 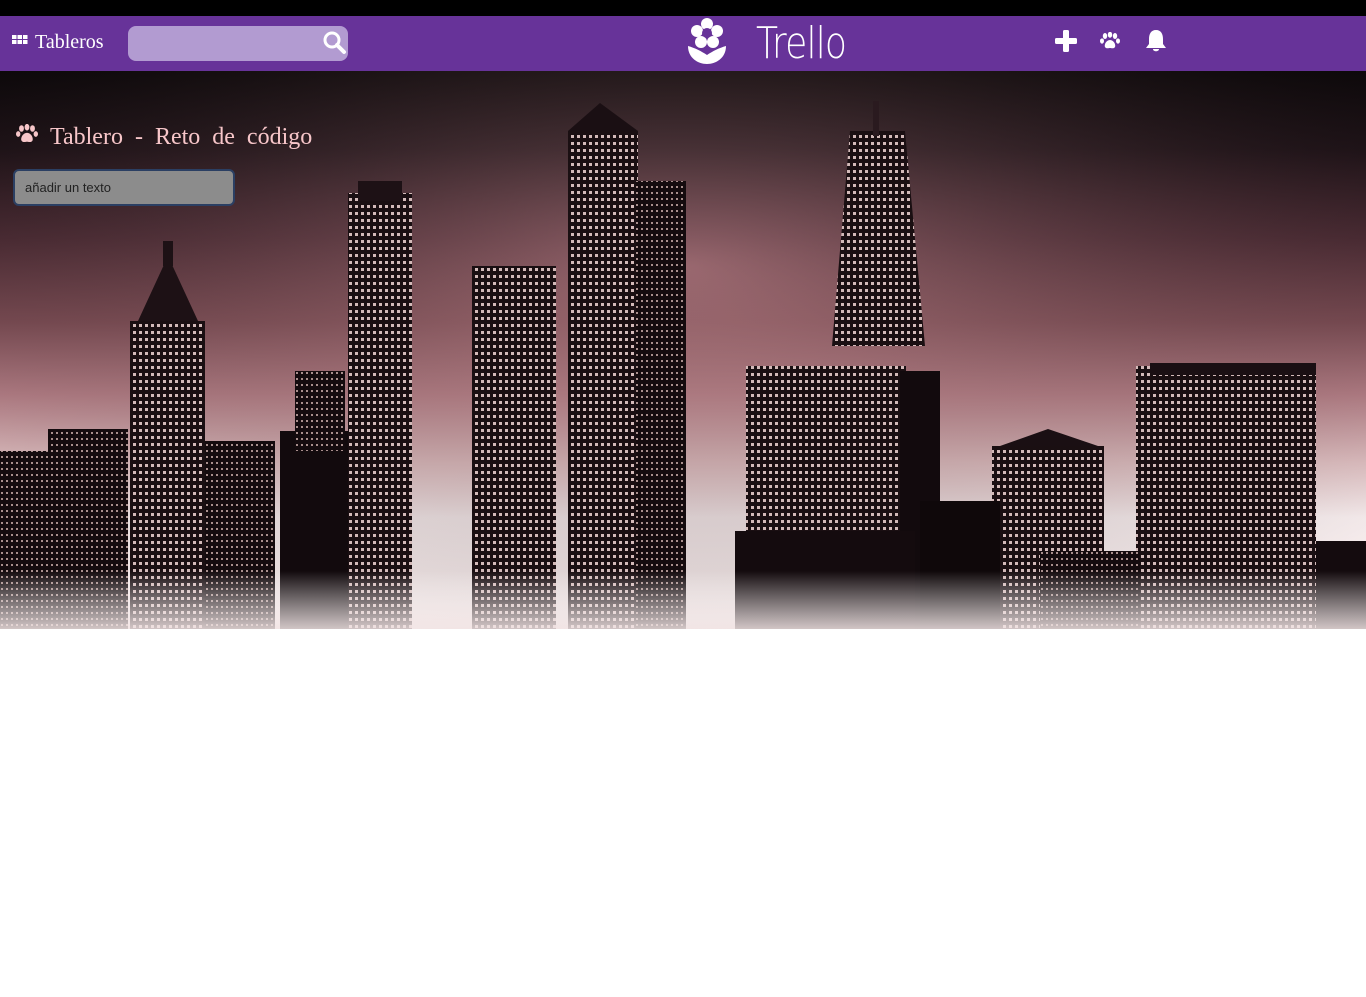 I want to click on bell-icon, so click(x=1156, y=43).